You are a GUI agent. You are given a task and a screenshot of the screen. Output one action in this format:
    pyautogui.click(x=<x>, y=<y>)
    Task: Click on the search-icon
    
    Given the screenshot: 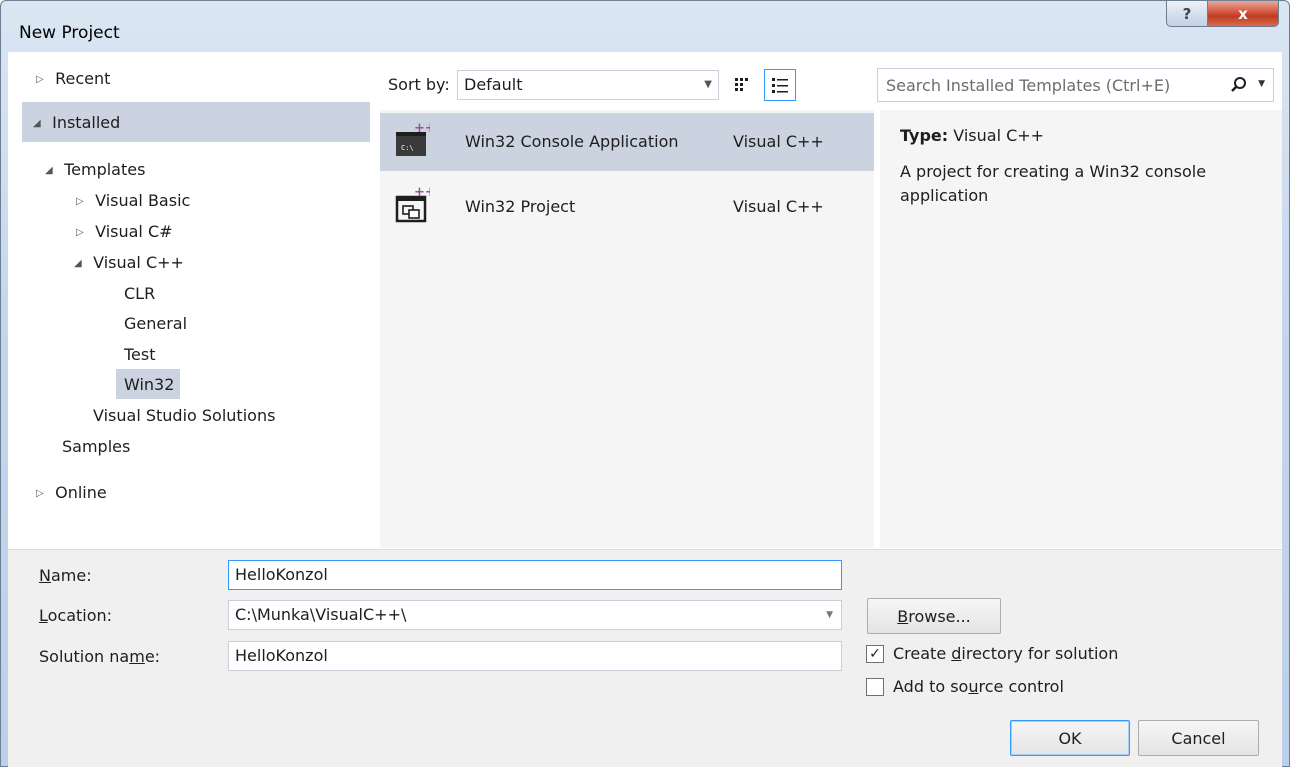 What is the action you would take?
    pyautogui.click(x=1239, y=85)
    